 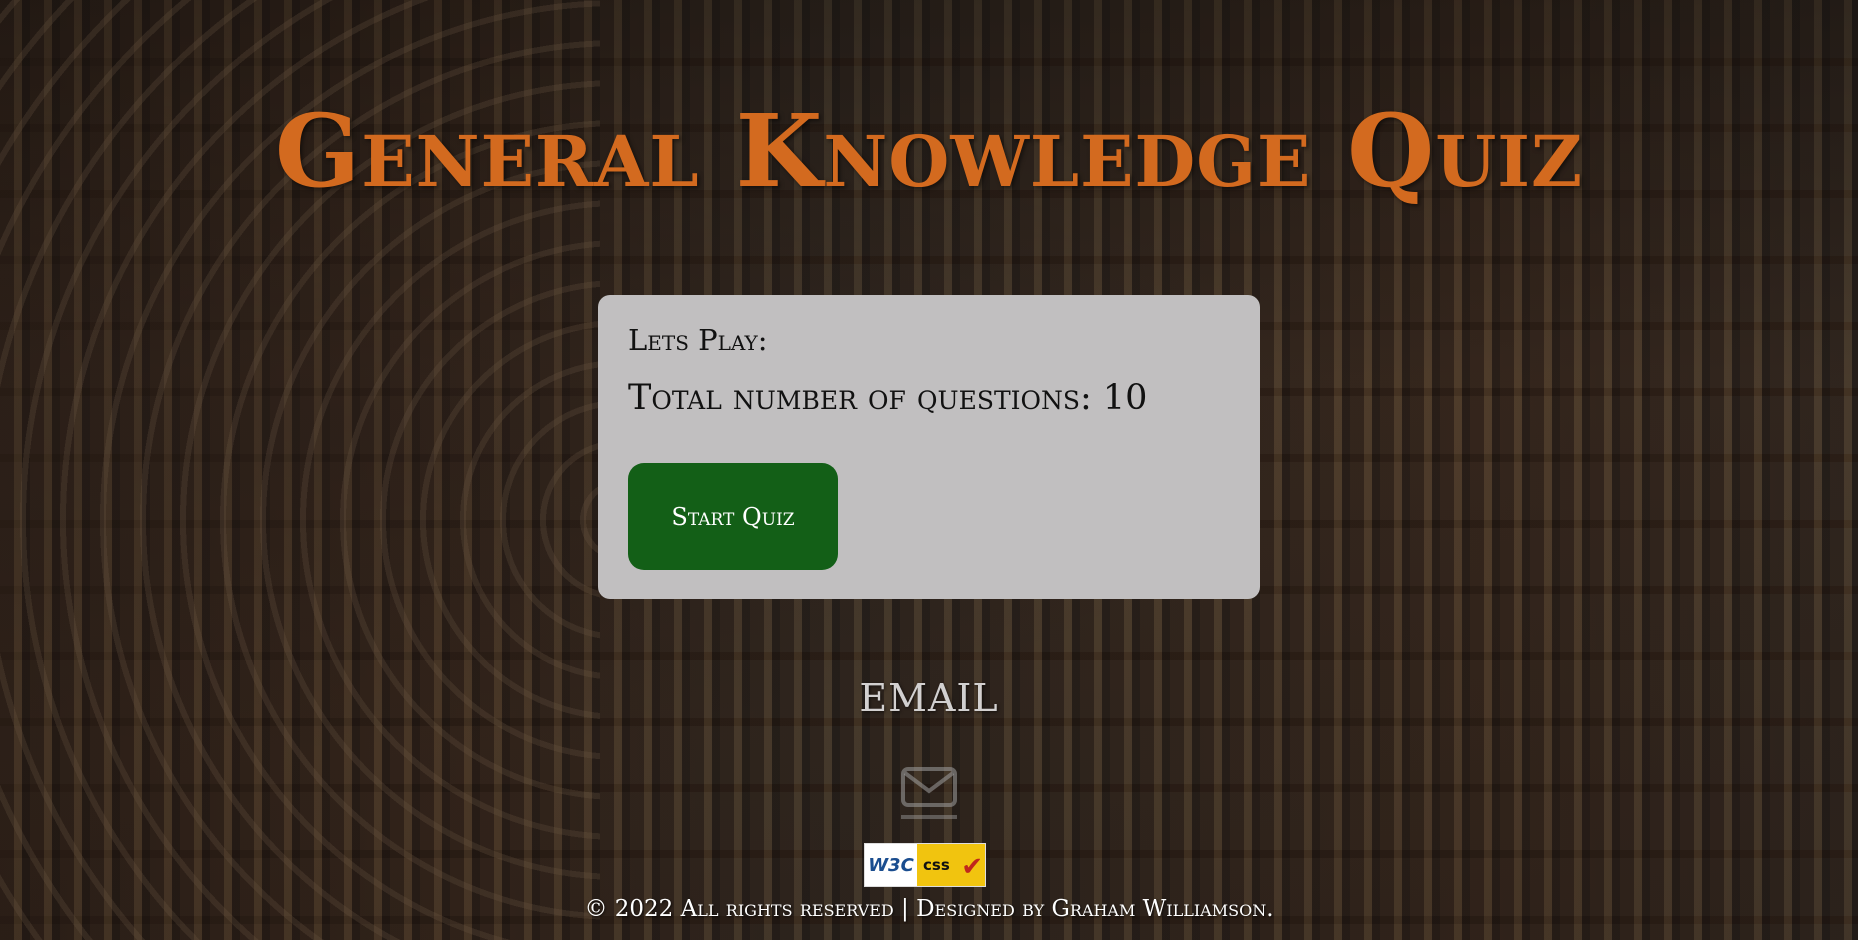 What do you see at coordinates (891, 865) in the screenshot?
I see `w3c-logo-text: W3C` at bounding box center [891, 865].